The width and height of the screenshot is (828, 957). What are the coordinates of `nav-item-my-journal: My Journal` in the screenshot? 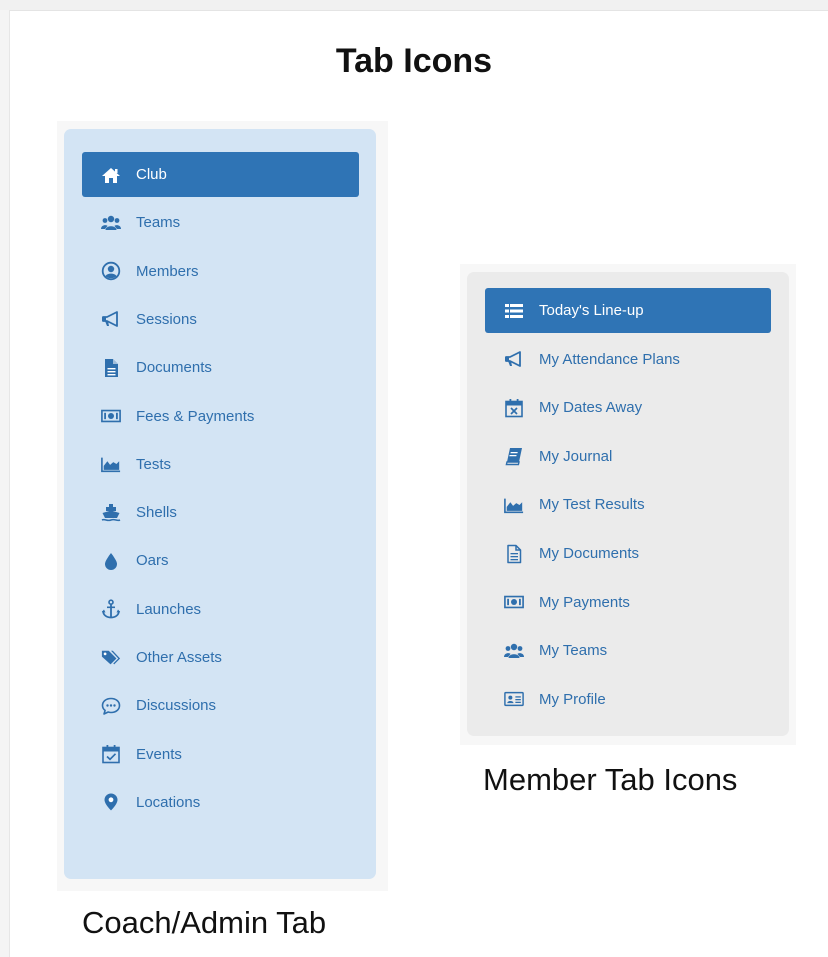 It's located at (628, 456).